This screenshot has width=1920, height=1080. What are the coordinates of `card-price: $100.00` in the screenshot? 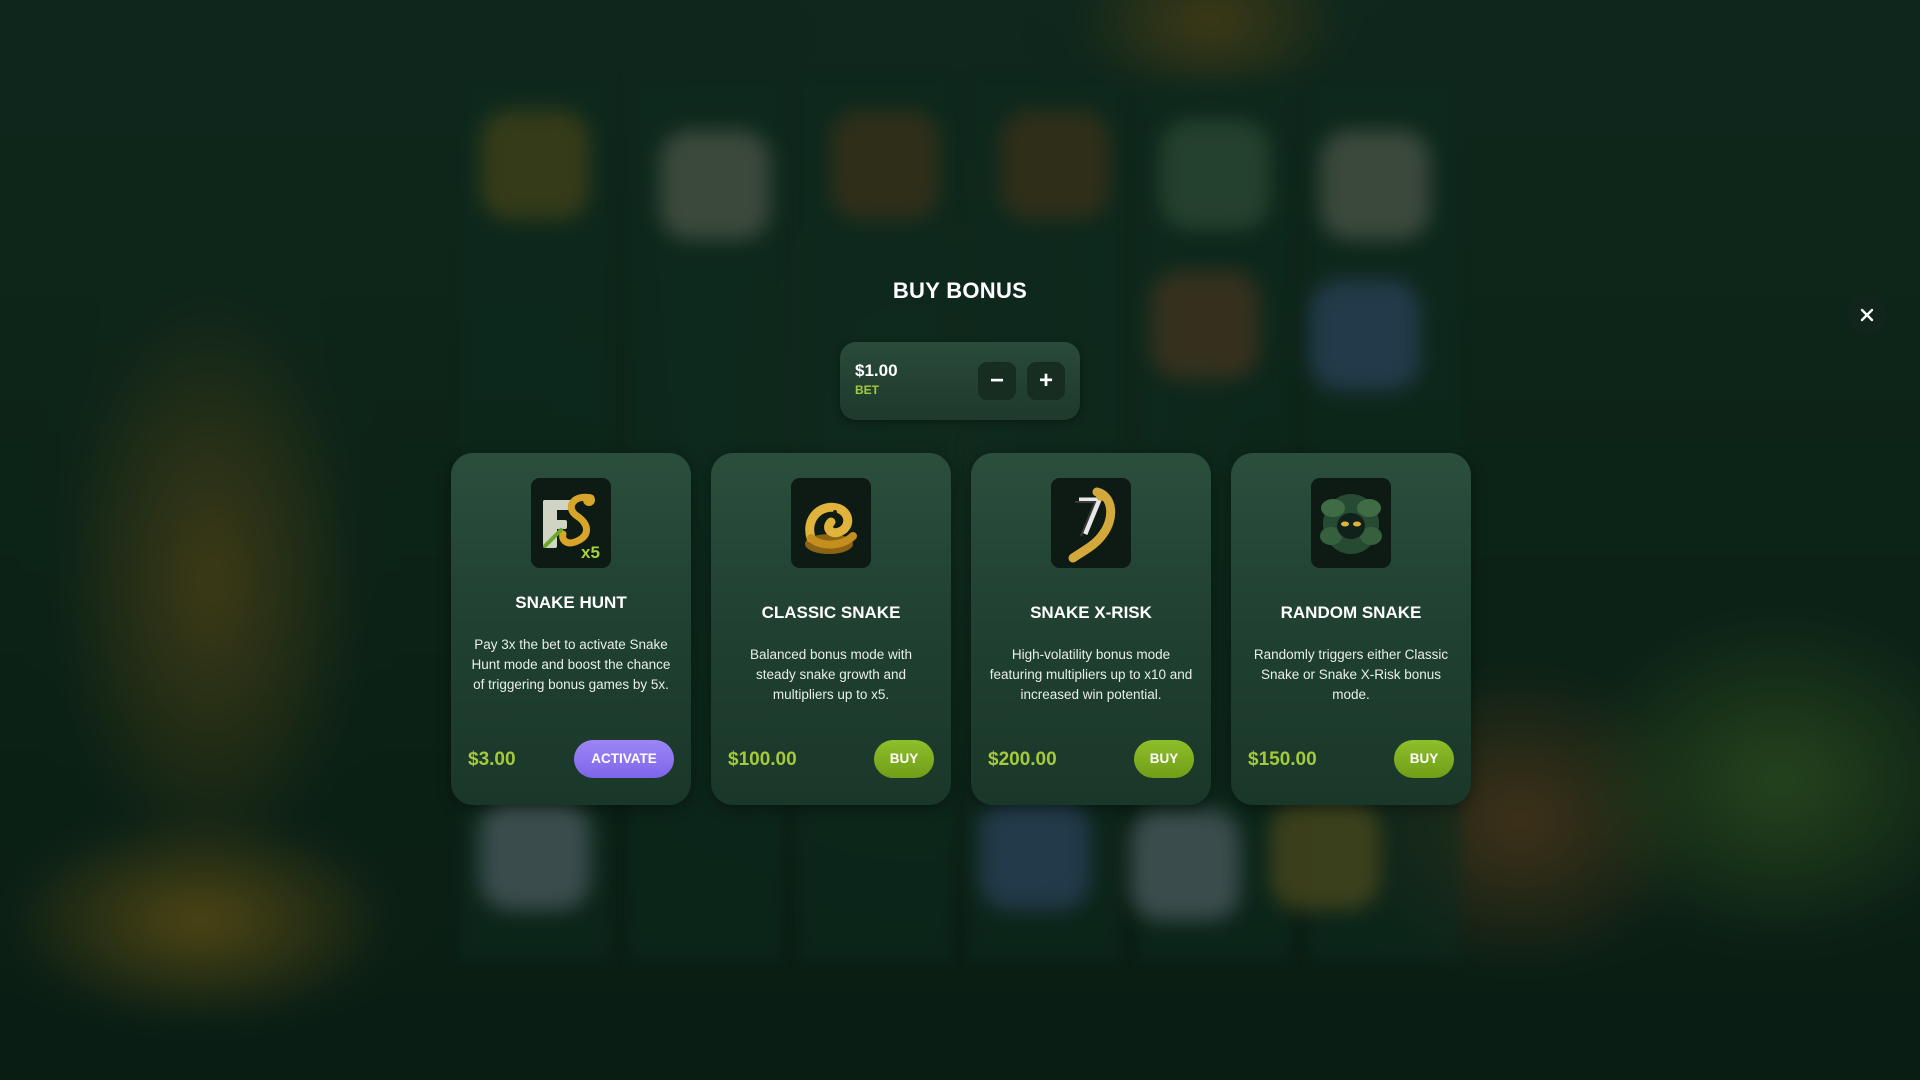 It's located at (762, 759).